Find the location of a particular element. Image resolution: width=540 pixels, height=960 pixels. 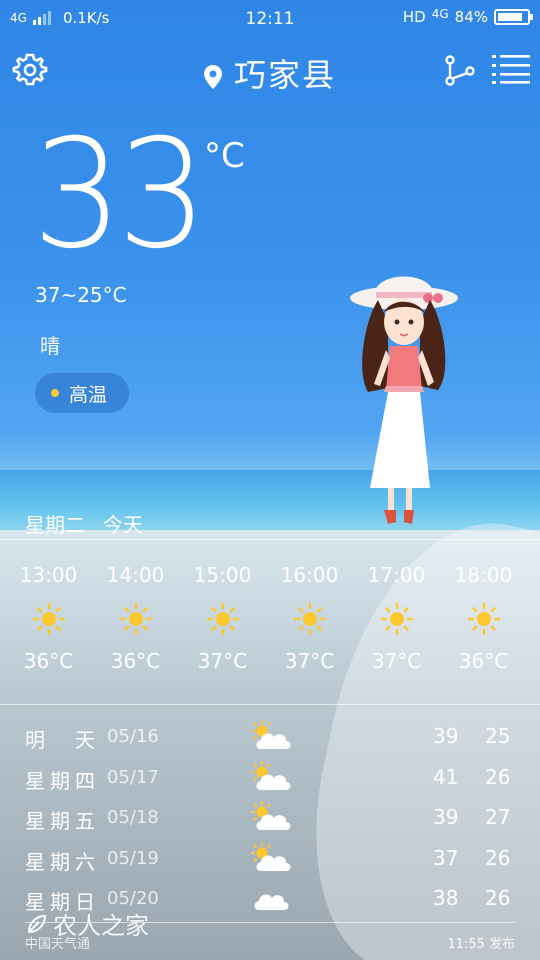

today-text: 今天 is located at coordinates (123, 525).